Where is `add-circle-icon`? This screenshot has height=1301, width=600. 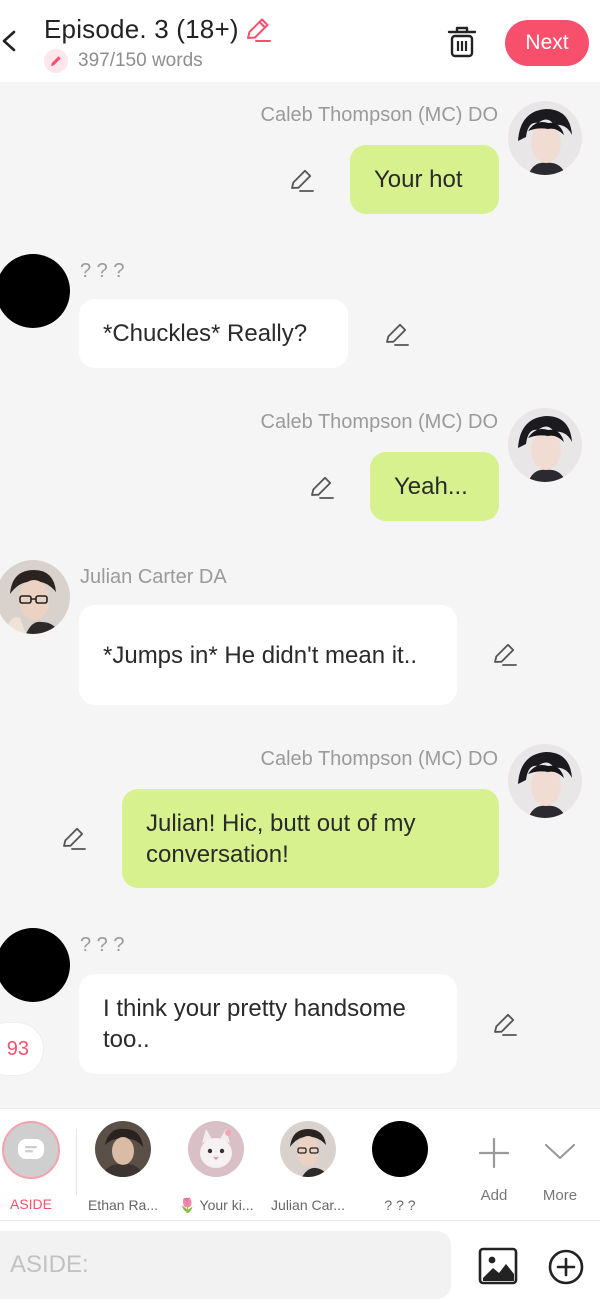 add-circle-icon is located at coordinates (566, 1267).